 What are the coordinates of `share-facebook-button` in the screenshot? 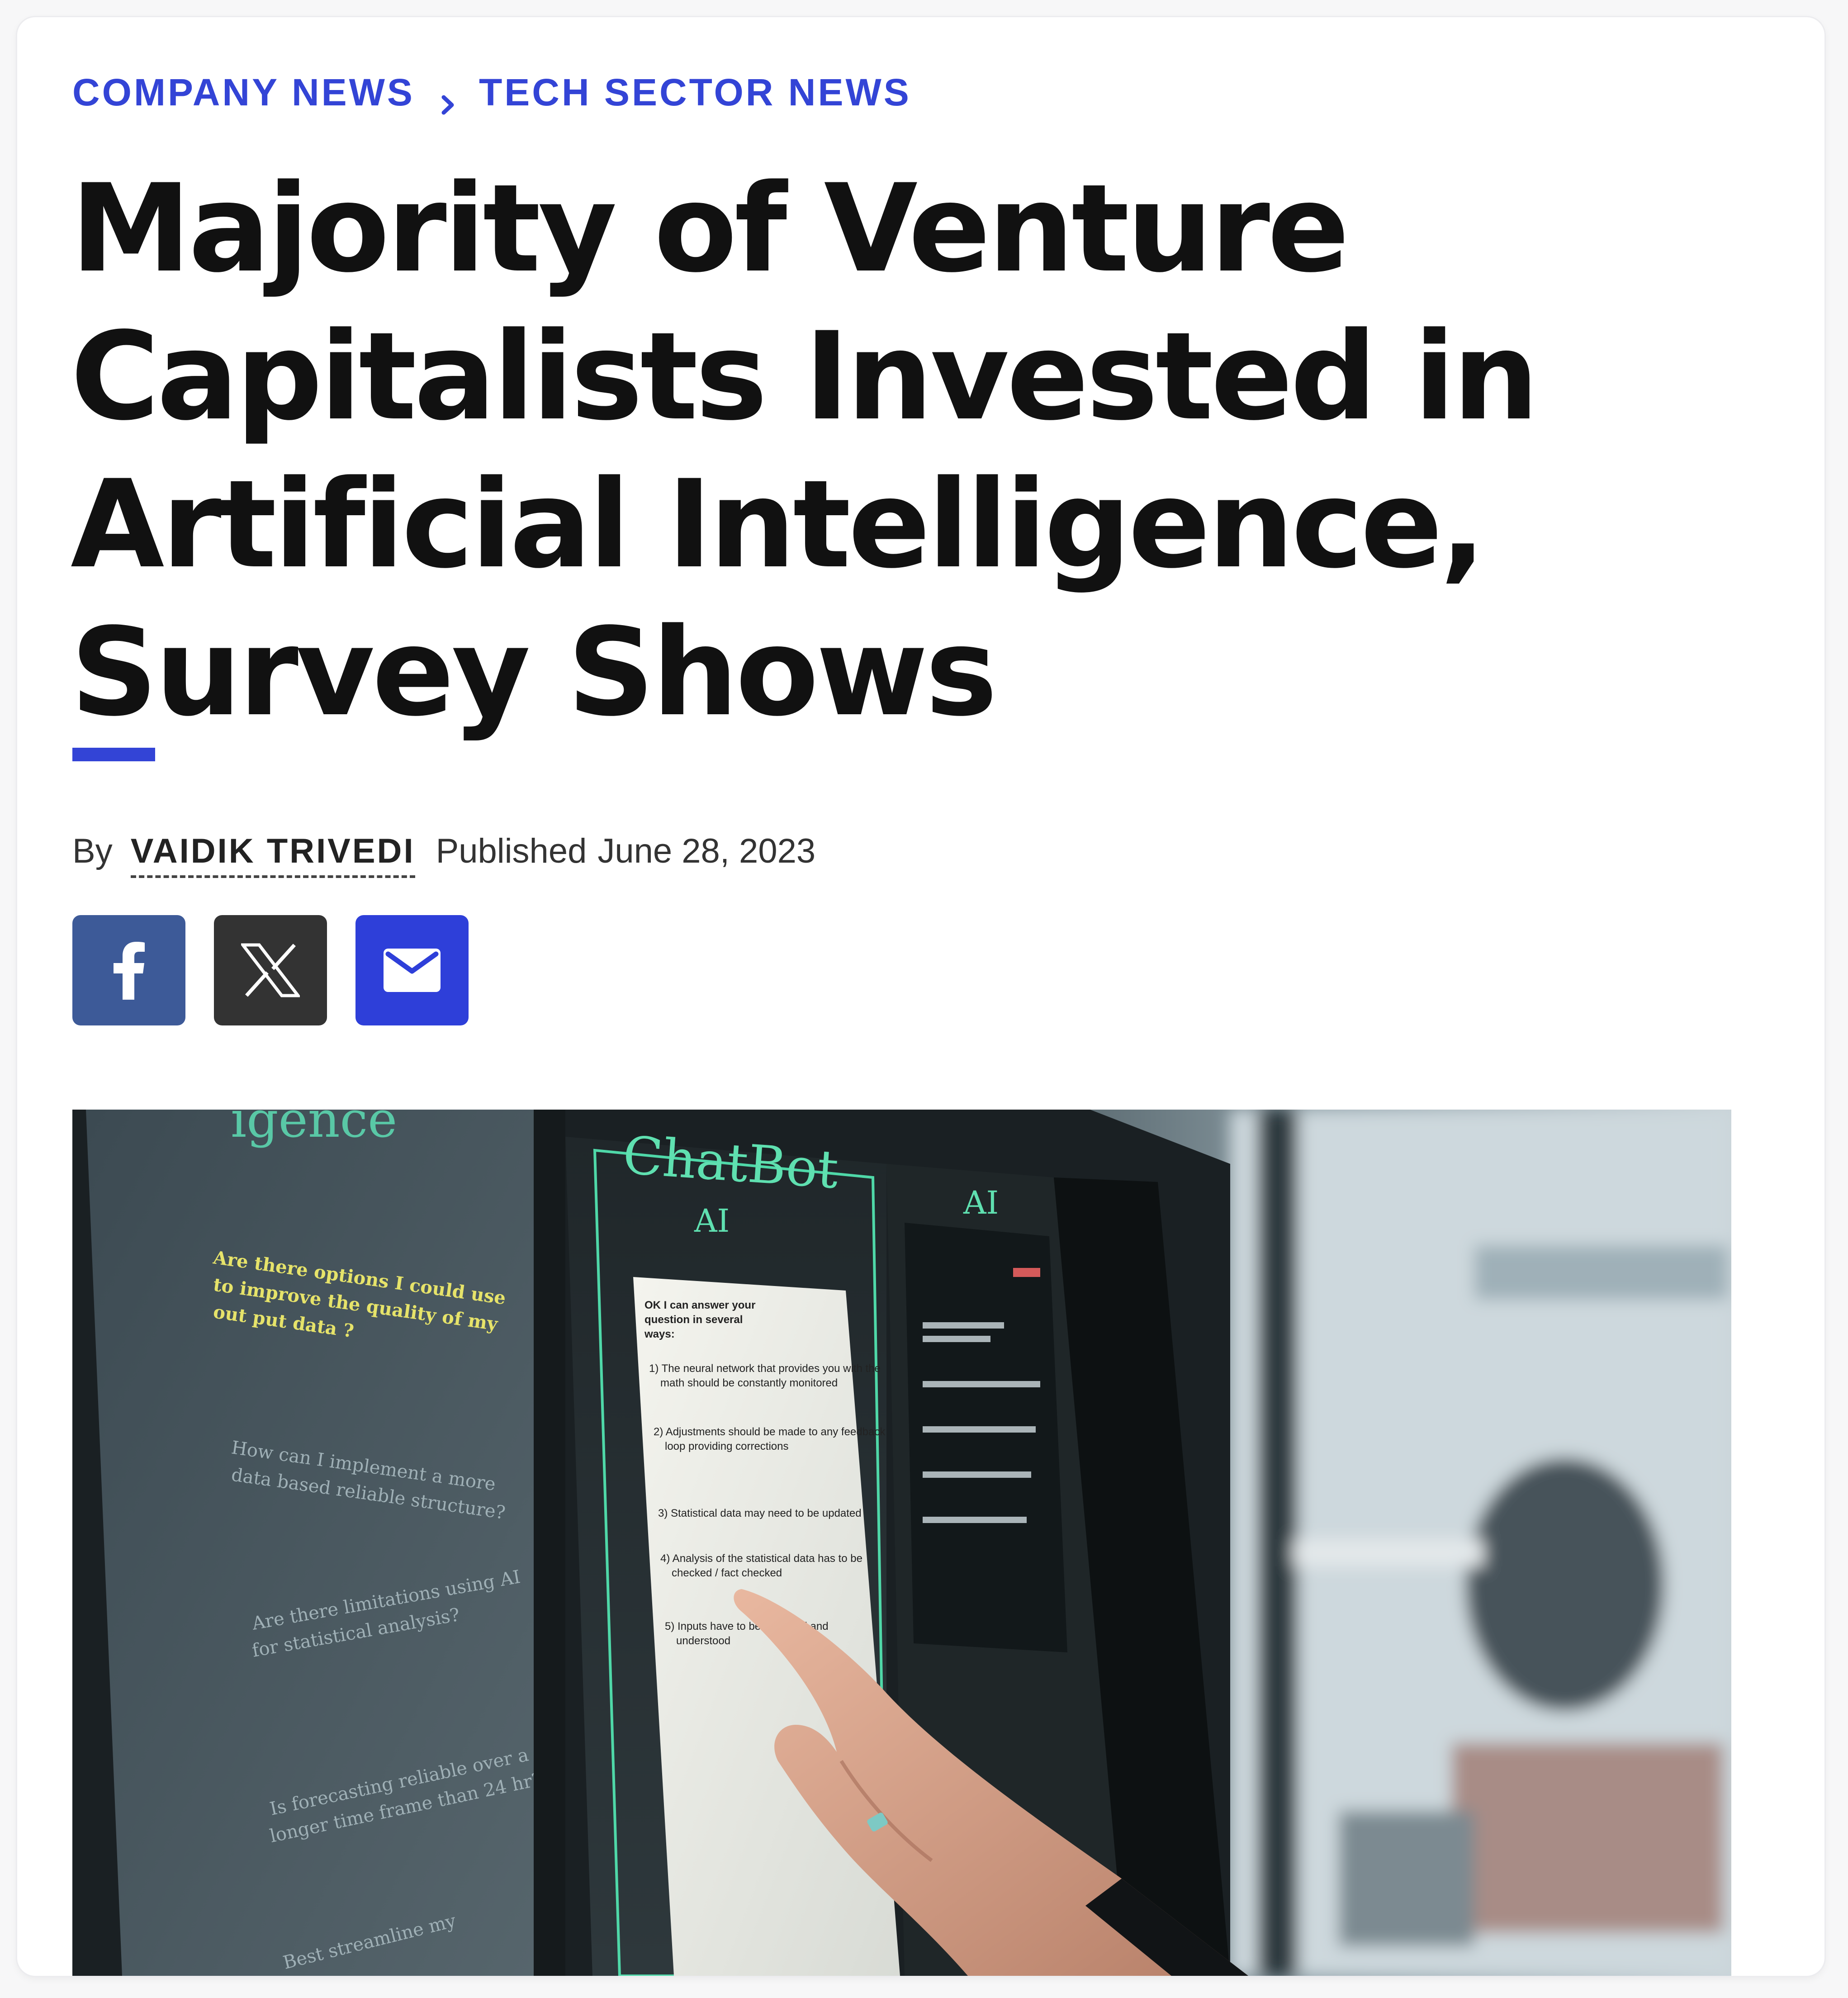 It's located at (129, 970).